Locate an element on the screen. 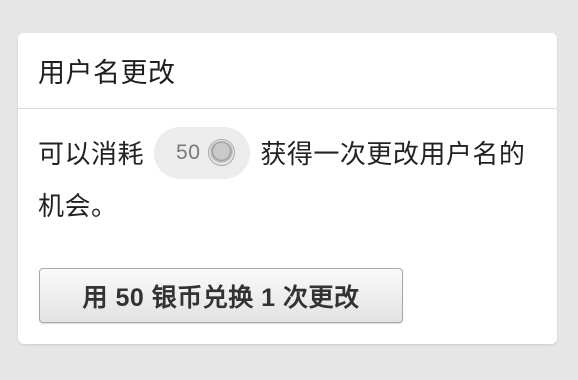 The image size is (578, 380). message-prefix: 可以消耗 is located at coordinates (91, 155).